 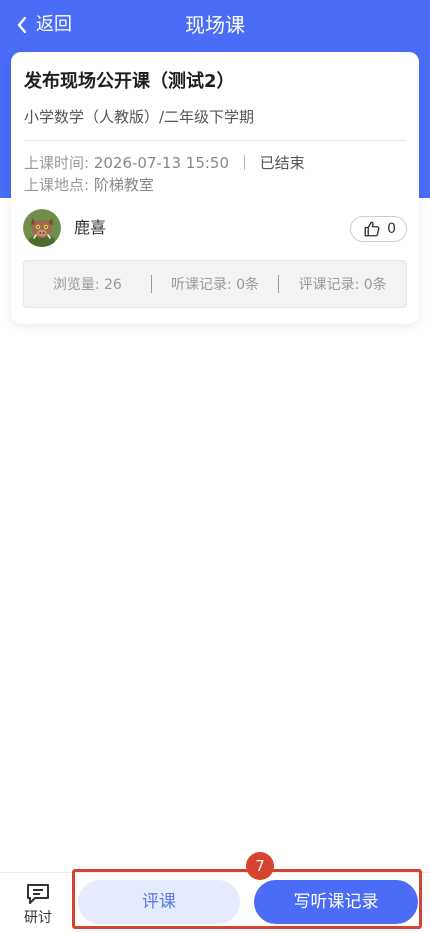 I want to click on avatar, so click(x=42, y=228).